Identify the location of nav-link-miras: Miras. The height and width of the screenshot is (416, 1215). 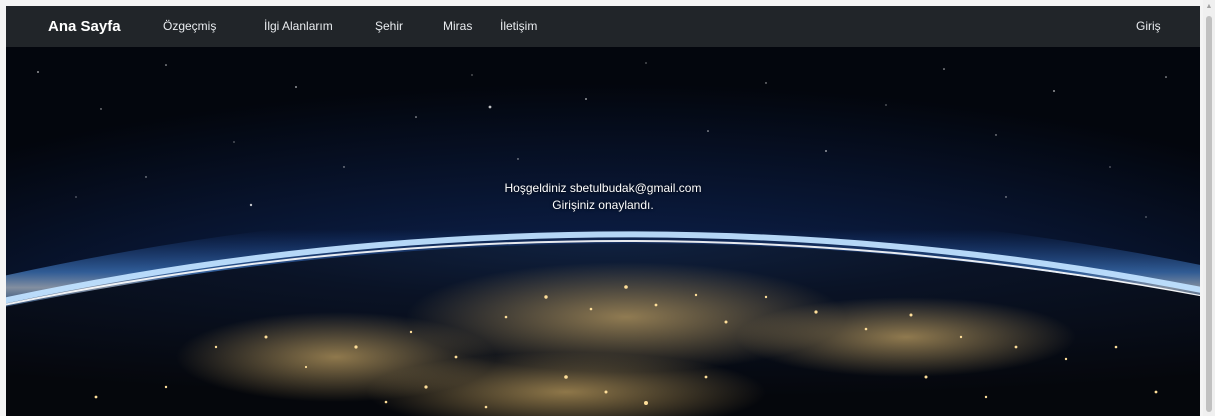
(457, 26).